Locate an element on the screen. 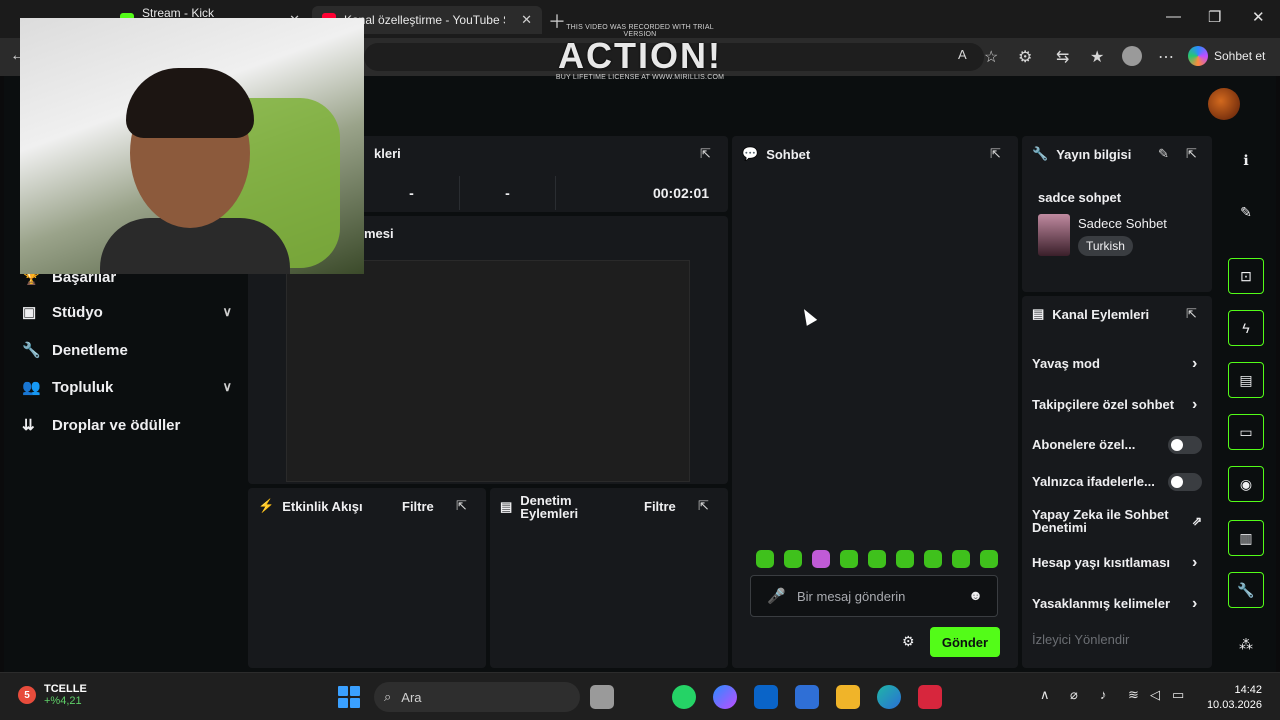 The height and width of the screenshot is (720, 1280). banned-words-row: Yasaklanmış kelimeler › is located at coordinates (1117, 603).